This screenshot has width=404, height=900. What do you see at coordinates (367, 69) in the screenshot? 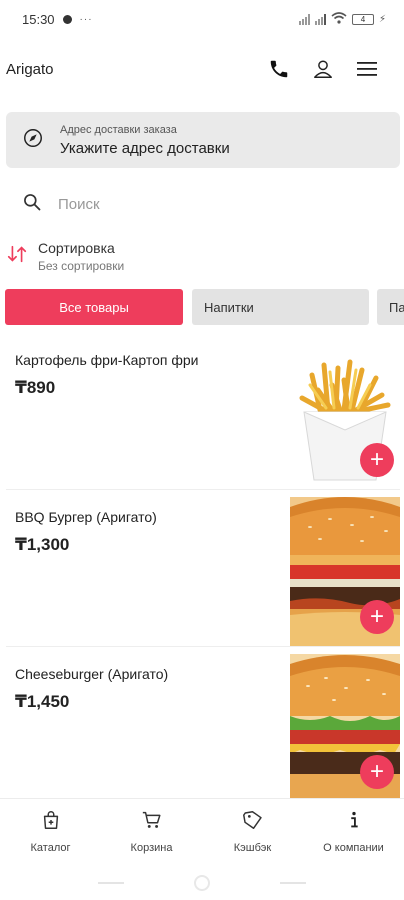
I see `menu-icon` at bounding box center [367, 69].